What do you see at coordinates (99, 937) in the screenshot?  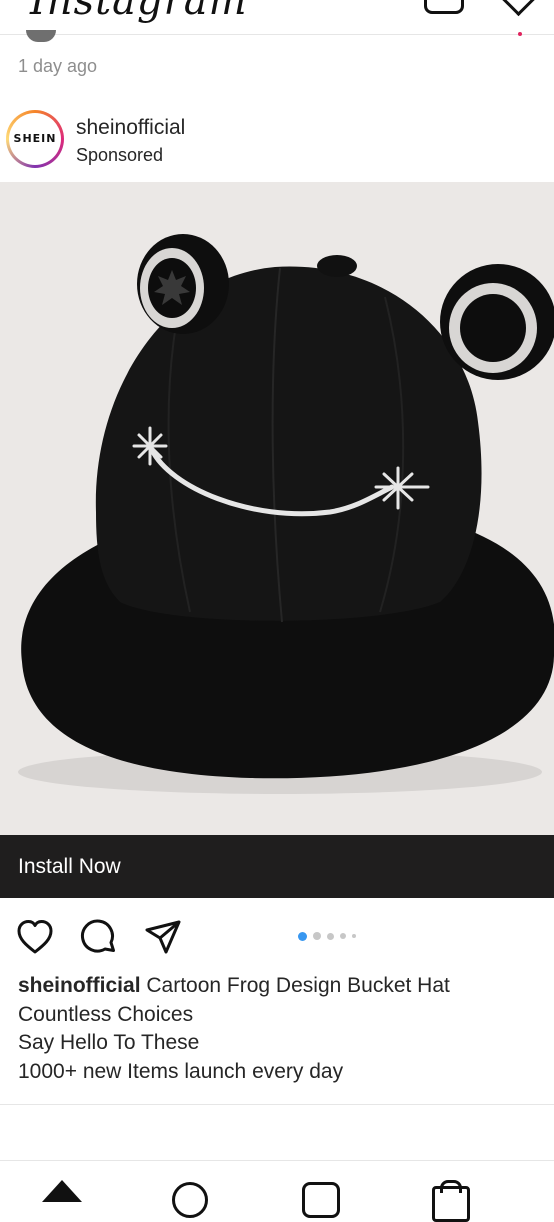 I see `comment-icon` at bounding box center [99, 937].